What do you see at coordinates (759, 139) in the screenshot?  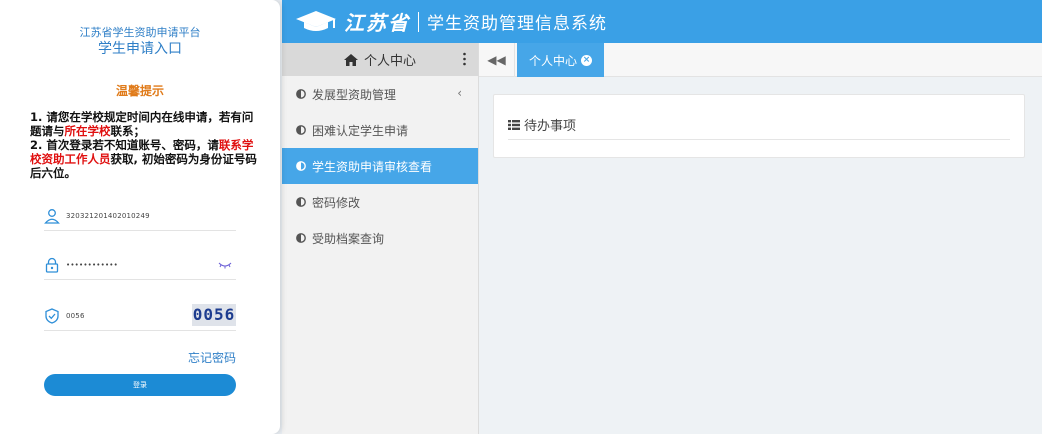 I see `card-divider` at bounding box center [759, 139].